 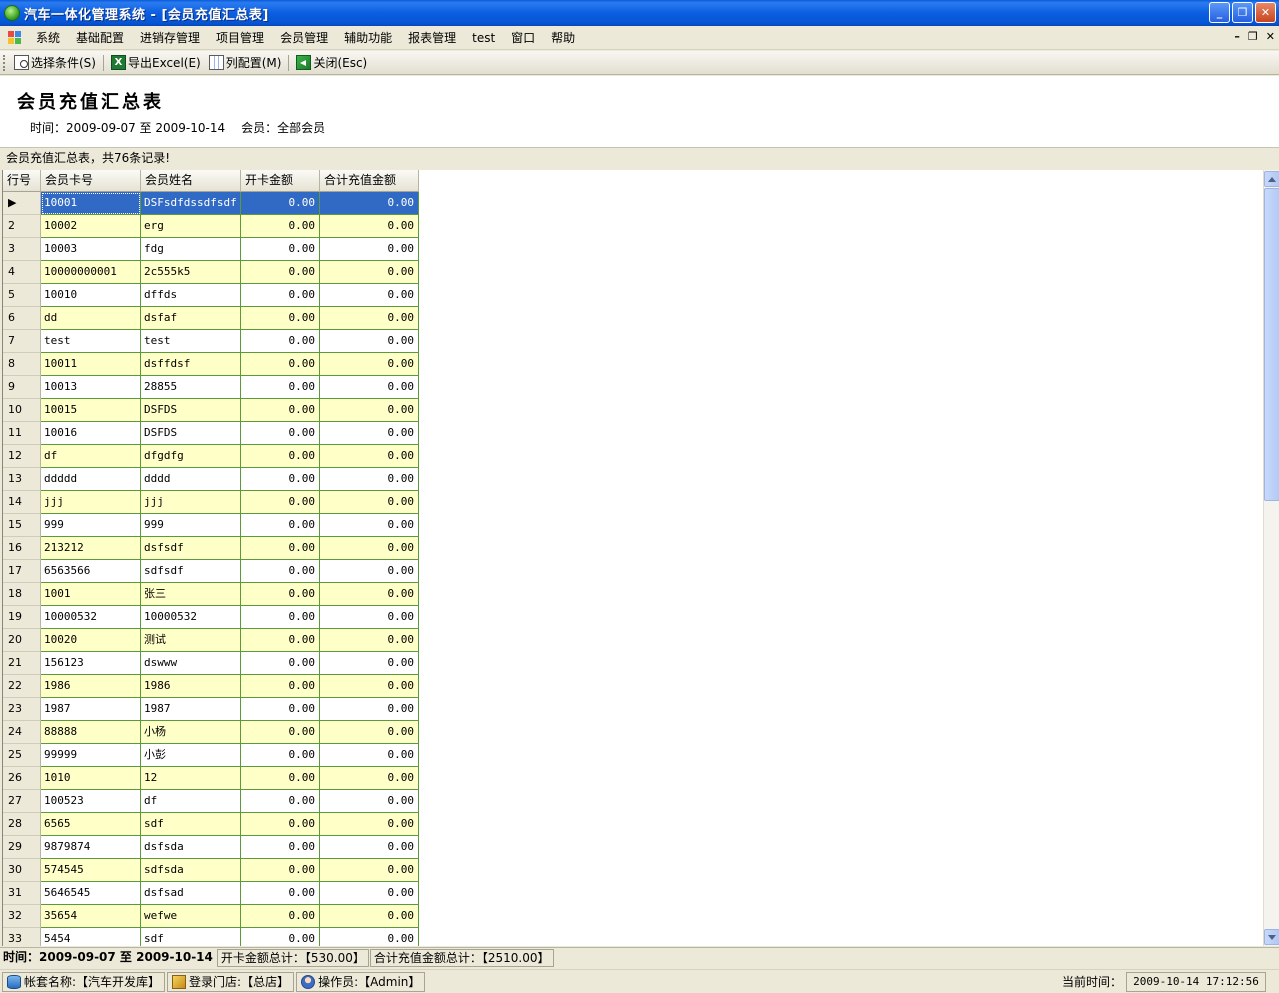 I want to click on cell-member-card-no: 99999, so click(x=91, y=755).